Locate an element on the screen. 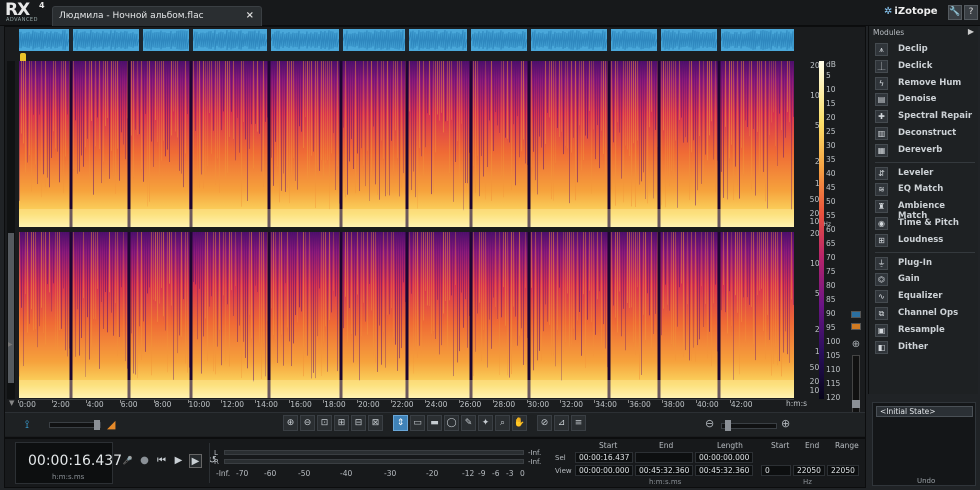 The width and height of the screenshot is (980, 490). channel-ops-icon: ⧉ is located at coordinates (881, 313).